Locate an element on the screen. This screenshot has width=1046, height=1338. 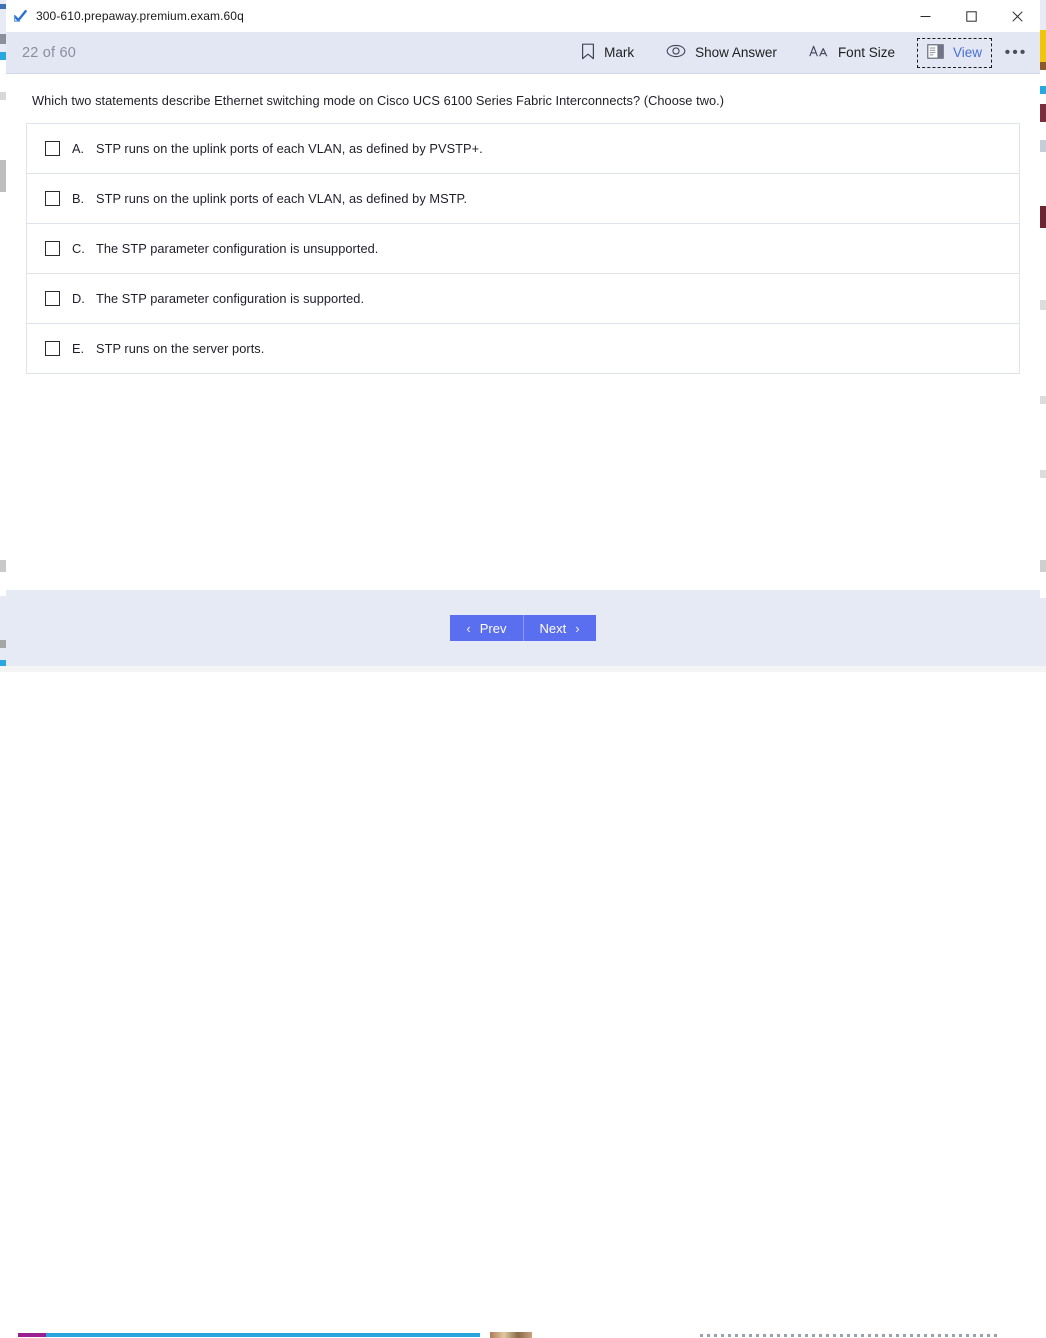
option-text-e: STP runs on the server ports. is located at coordinates (180, 348).